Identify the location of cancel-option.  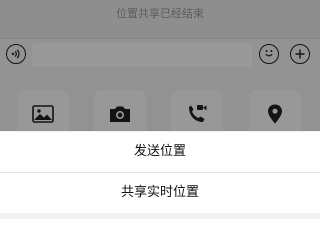
(160, 229).